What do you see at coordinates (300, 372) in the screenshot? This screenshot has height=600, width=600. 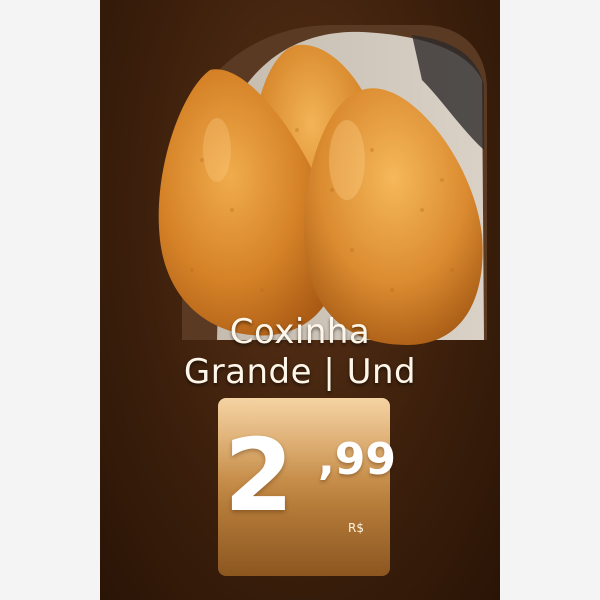 I see `product-name-line-2: Grande | Und` at bounding box center [300, 372].